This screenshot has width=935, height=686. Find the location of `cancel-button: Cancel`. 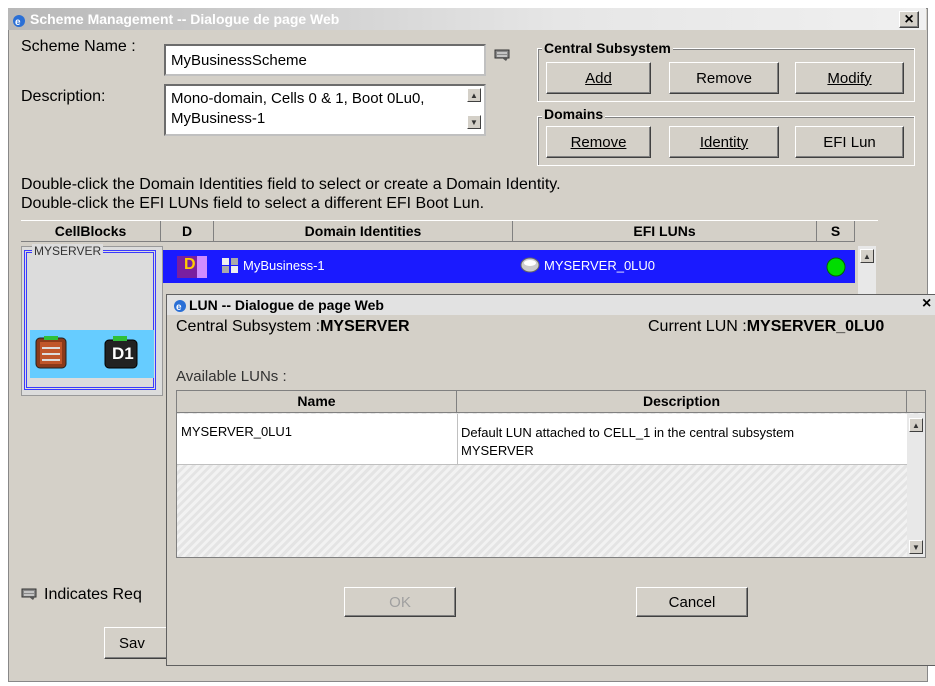

cancel-button: Cancel is located at coordinates (692, 602).